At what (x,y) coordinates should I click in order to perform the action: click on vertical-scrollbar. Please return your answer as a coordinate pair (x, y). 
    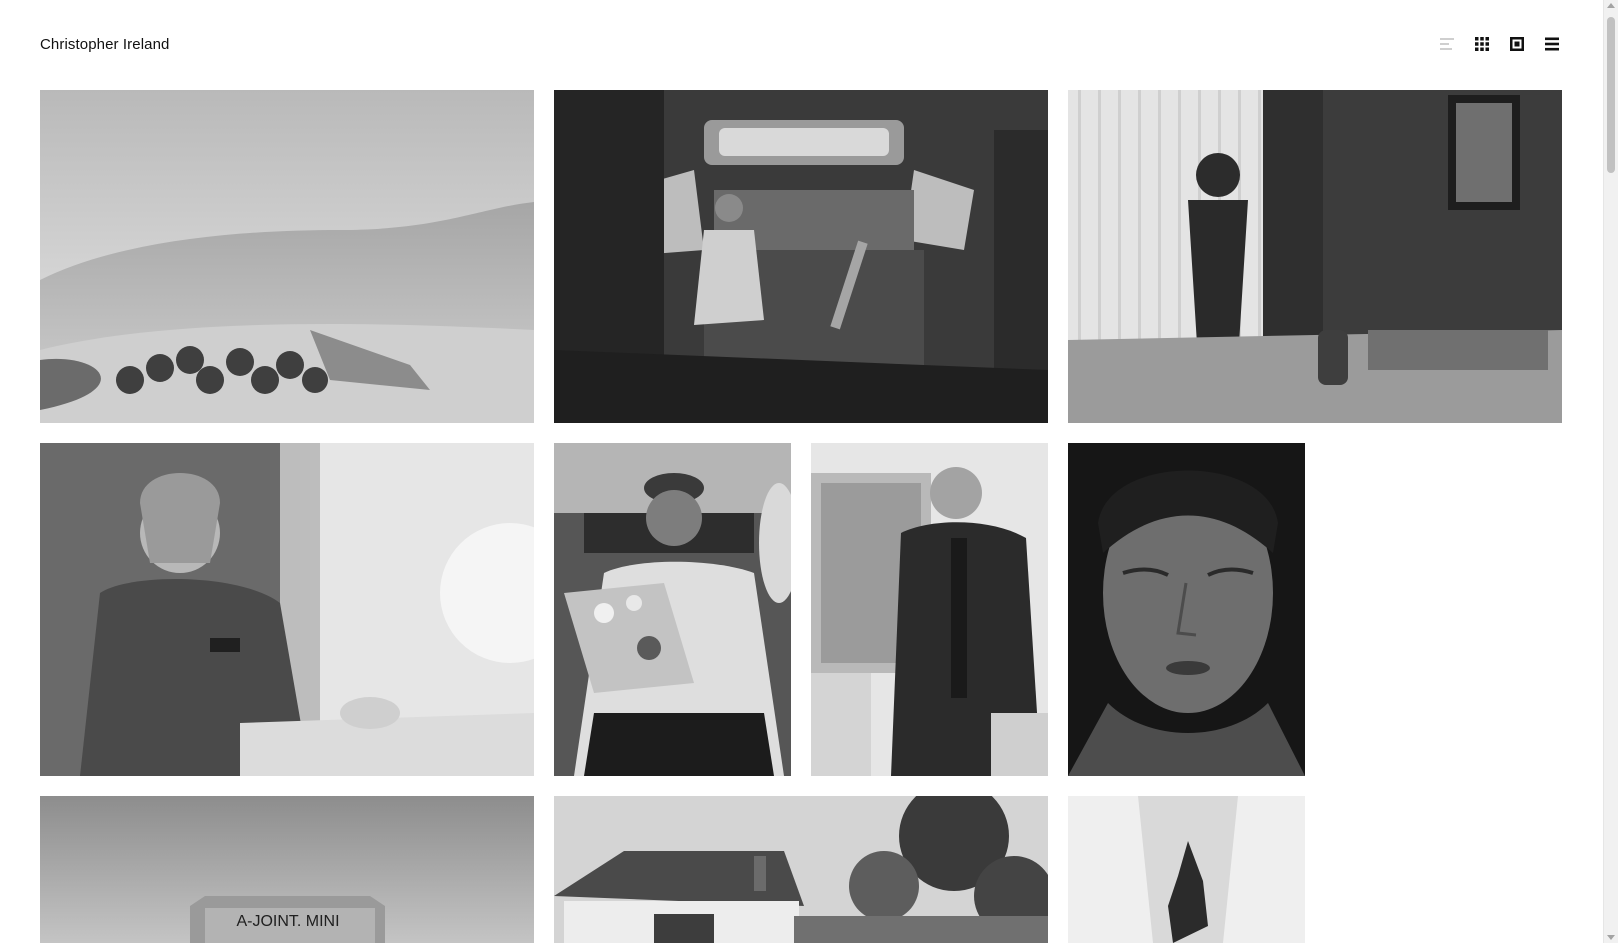
    Looking at the image, I should click on (1610, 471).